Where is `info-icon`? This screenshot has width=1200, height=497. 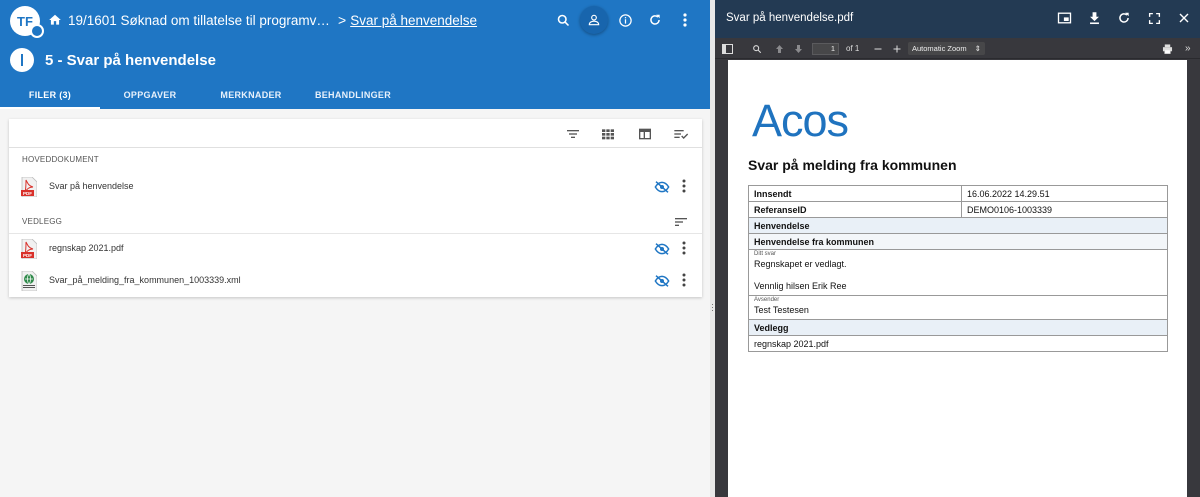 info-icon is located at coordinates (625, 20).